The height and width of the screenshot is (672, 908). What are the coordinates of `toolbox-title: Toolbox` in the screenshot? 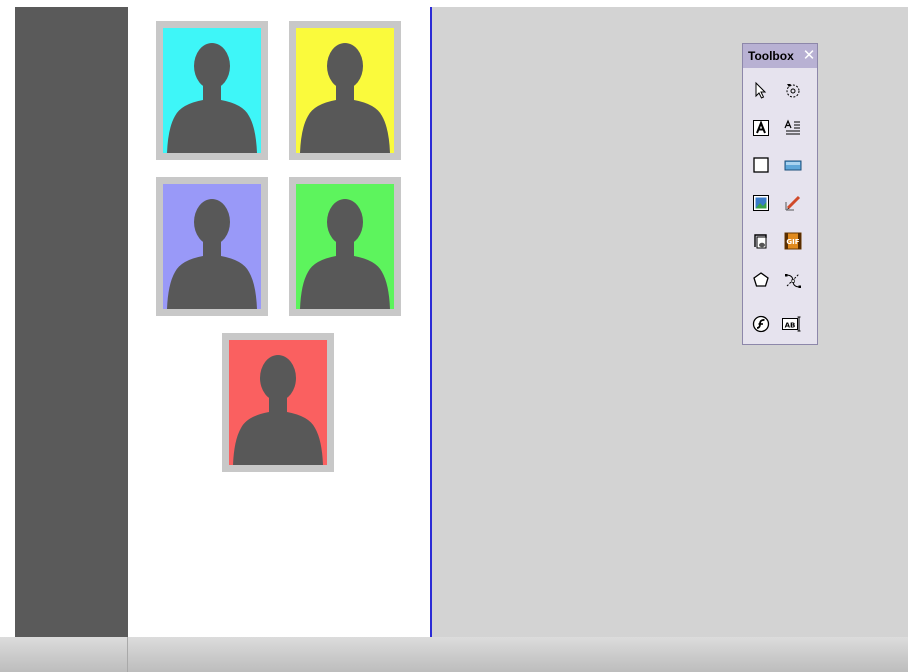 It's located at (771, 56).